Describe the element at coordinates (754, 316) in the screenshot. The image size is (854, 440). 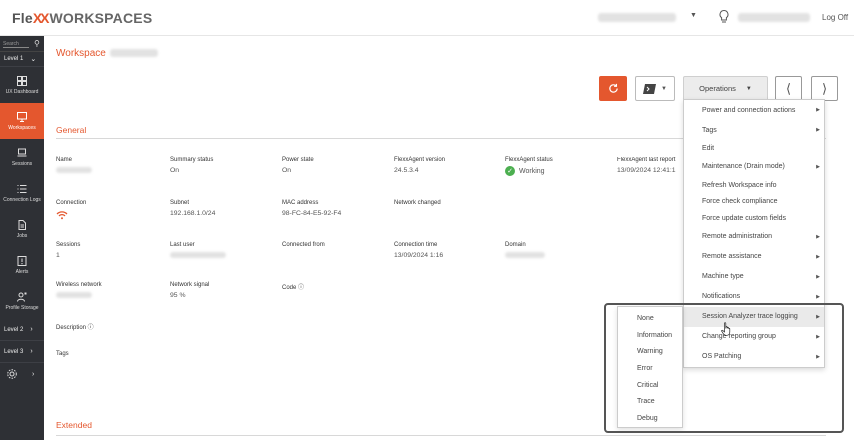
I see `menu-item-session-analyzer-trace: Session Analyzer trace logging ▶` at that location.